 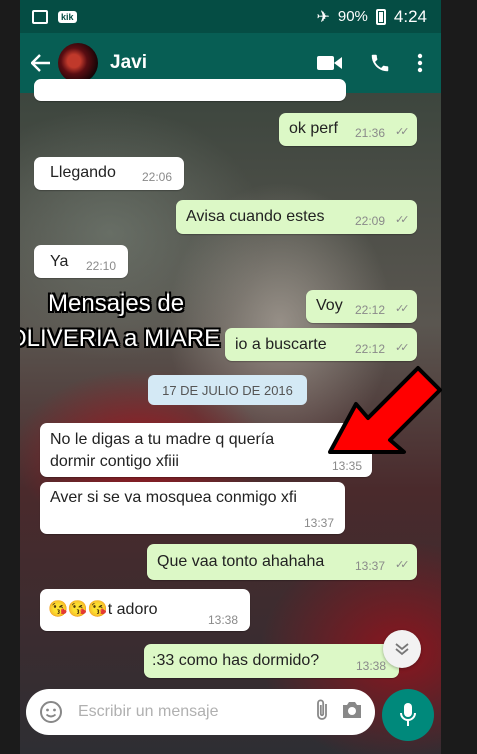 What do you see at coordinates (370, 133) in the screenshot?
I see `message-time: 21:36` at bounding box center [370, 133].